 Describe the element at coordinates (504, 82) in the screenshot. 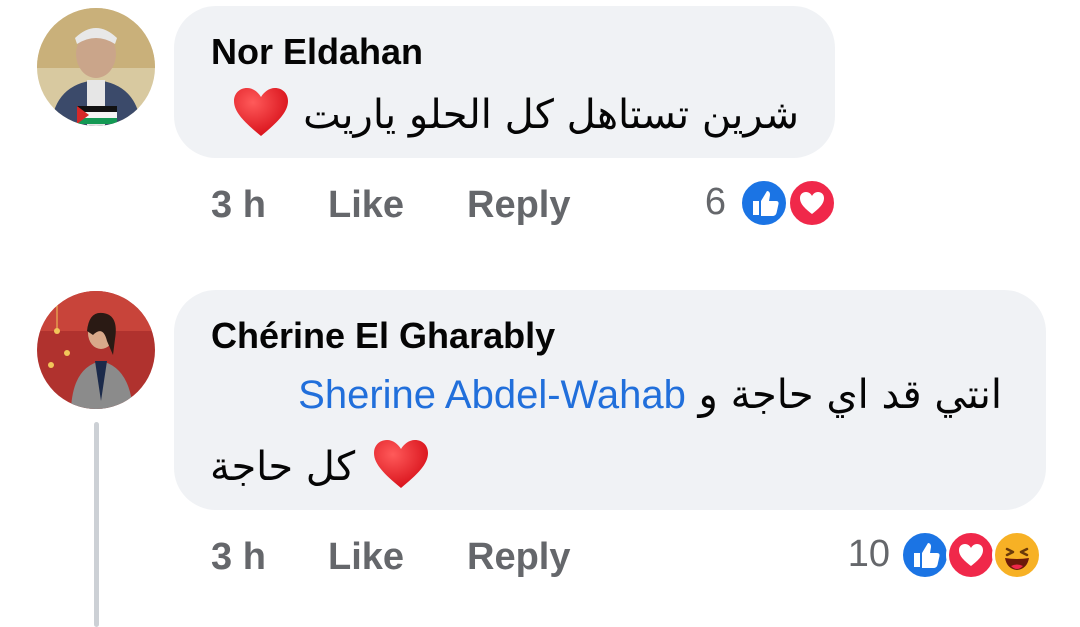

I see `comment-bubble-1: Nor Eldahan شرين تستاهل كل الحلو ياريت` at that location.